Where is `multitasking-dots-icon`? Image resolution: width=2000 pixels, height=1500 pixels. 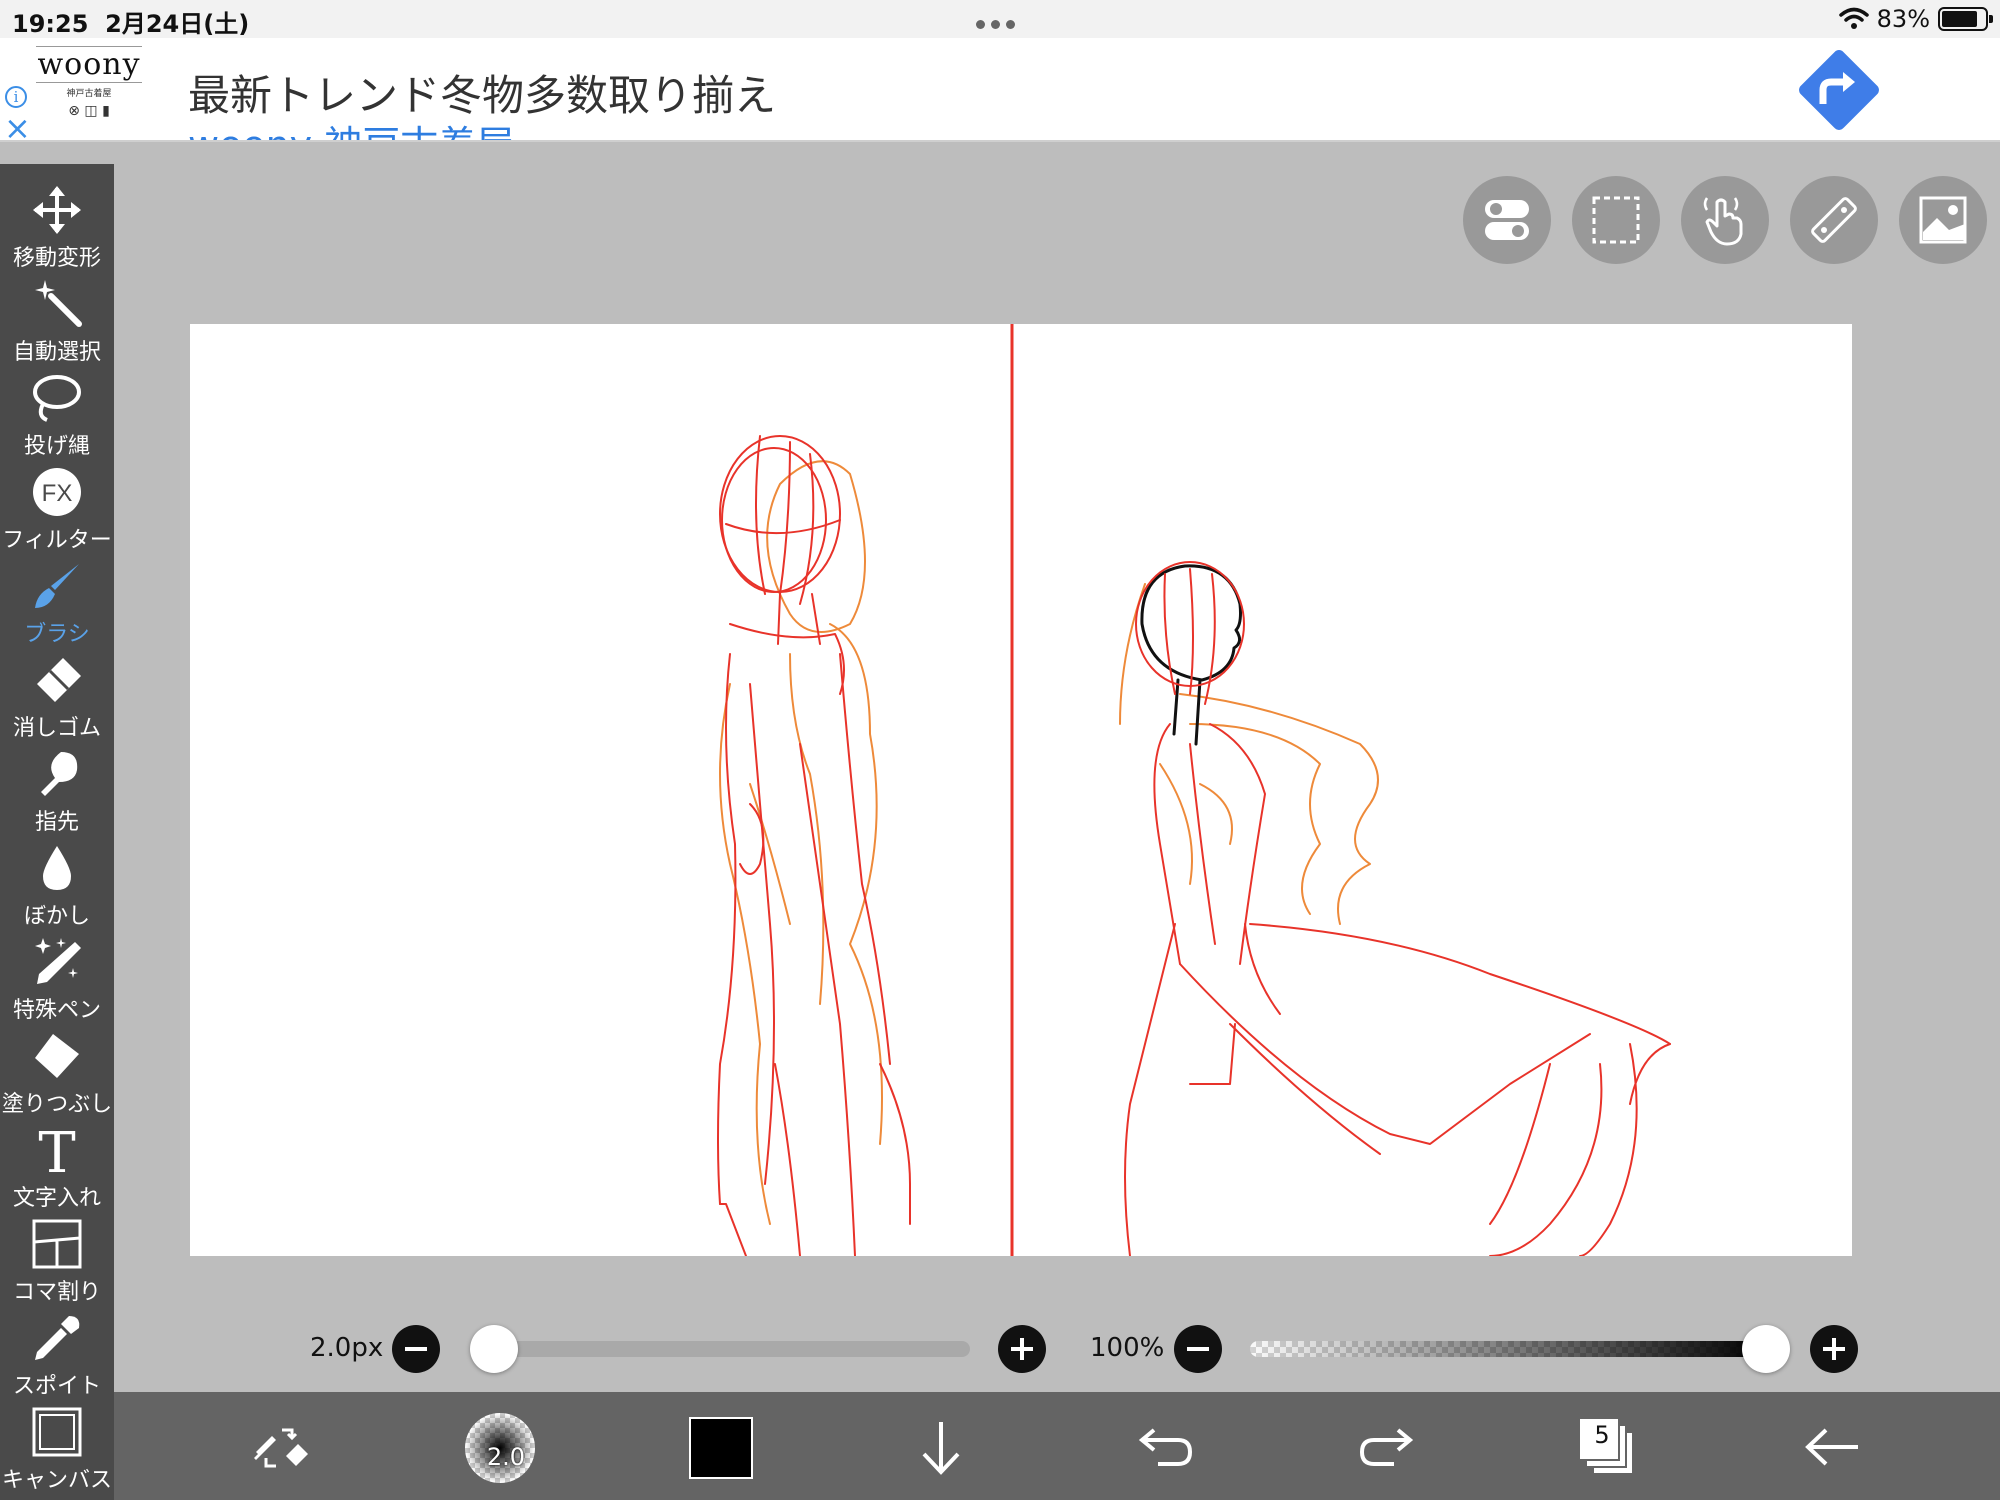 multitasking-dots-icon is located at coordinates (1000, 21).